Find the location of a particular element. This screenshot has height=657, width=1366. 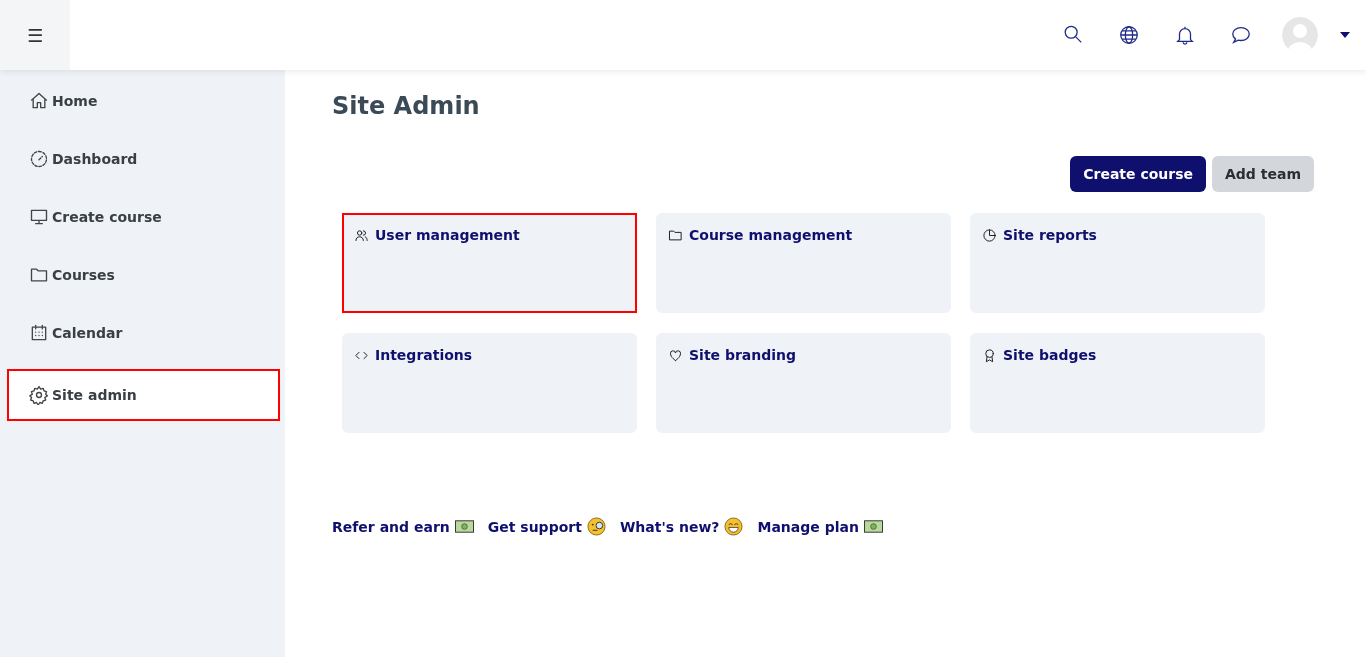

card-title: Integrations is located at coordinates (424, 355).